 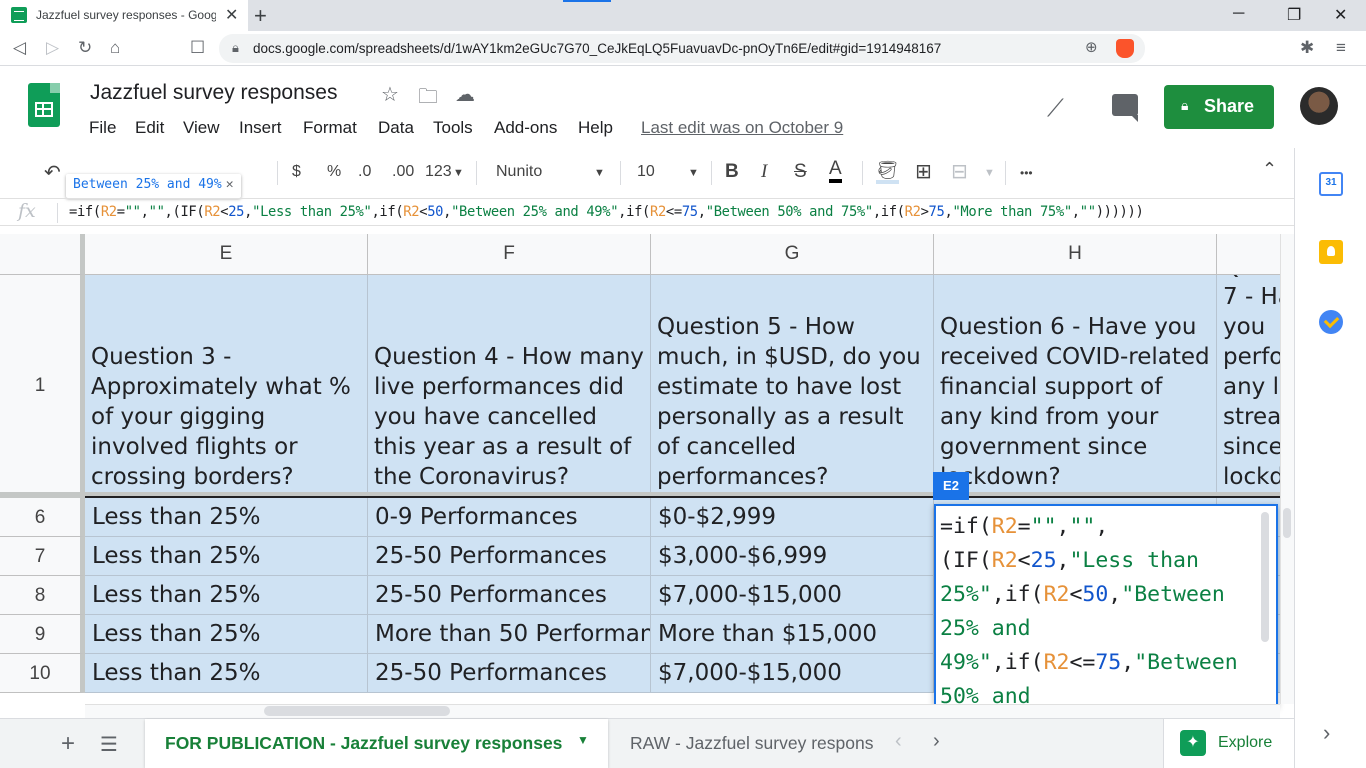 What do you see at coordinates (396, 128) in the screenshot?
I see `menu-data: Data` at bounding box center [396, 128].